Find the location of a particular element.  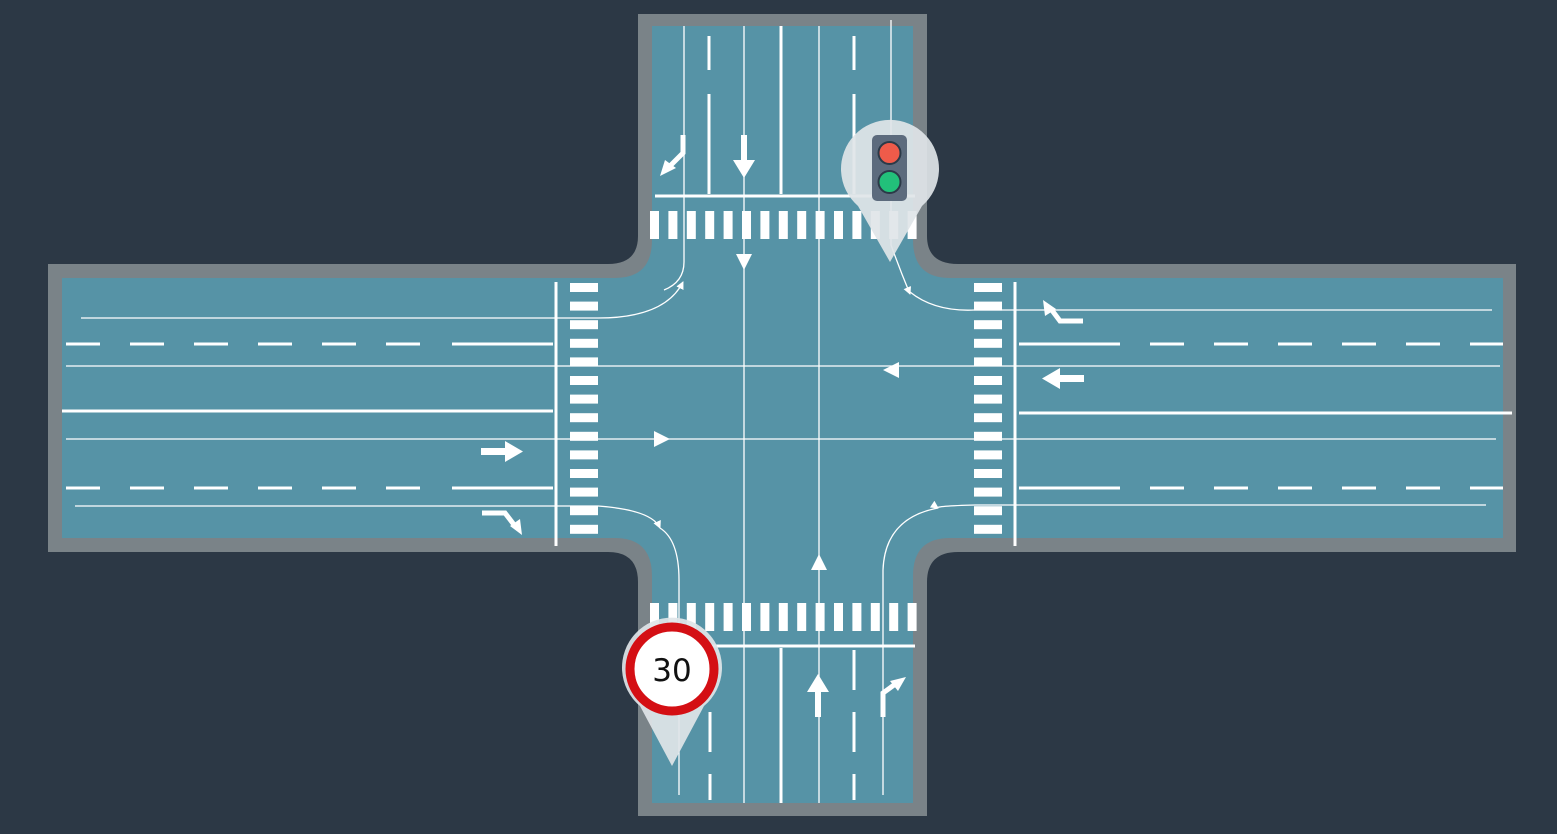

red-light-lamp is located at coordinates (889, 153).